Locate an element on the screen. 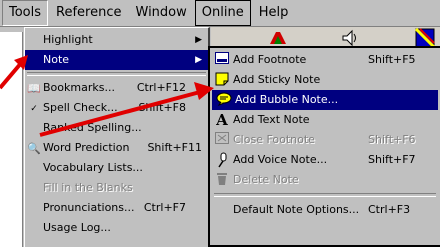  menu-item-spell-check: ✓ Spell Check... Shift+F8 is located at coordinates (116, 108).